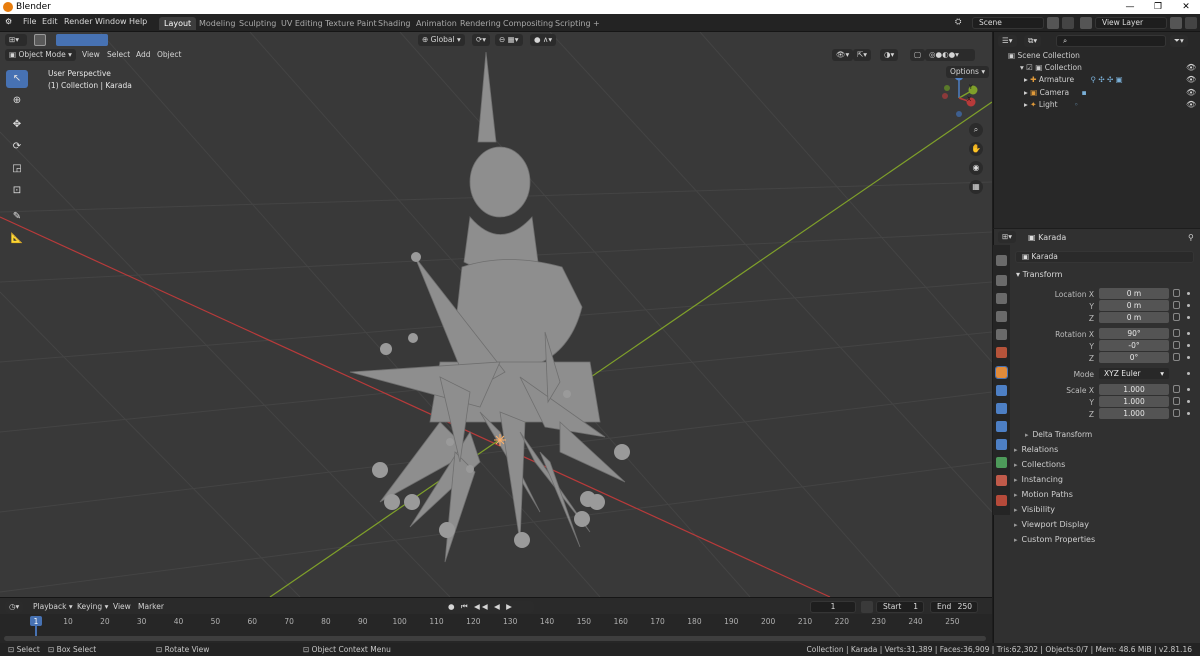  Describe the element at coordinates (1134, 401) in the screenshot. I see `scale-y-field: 1.000` at that location.